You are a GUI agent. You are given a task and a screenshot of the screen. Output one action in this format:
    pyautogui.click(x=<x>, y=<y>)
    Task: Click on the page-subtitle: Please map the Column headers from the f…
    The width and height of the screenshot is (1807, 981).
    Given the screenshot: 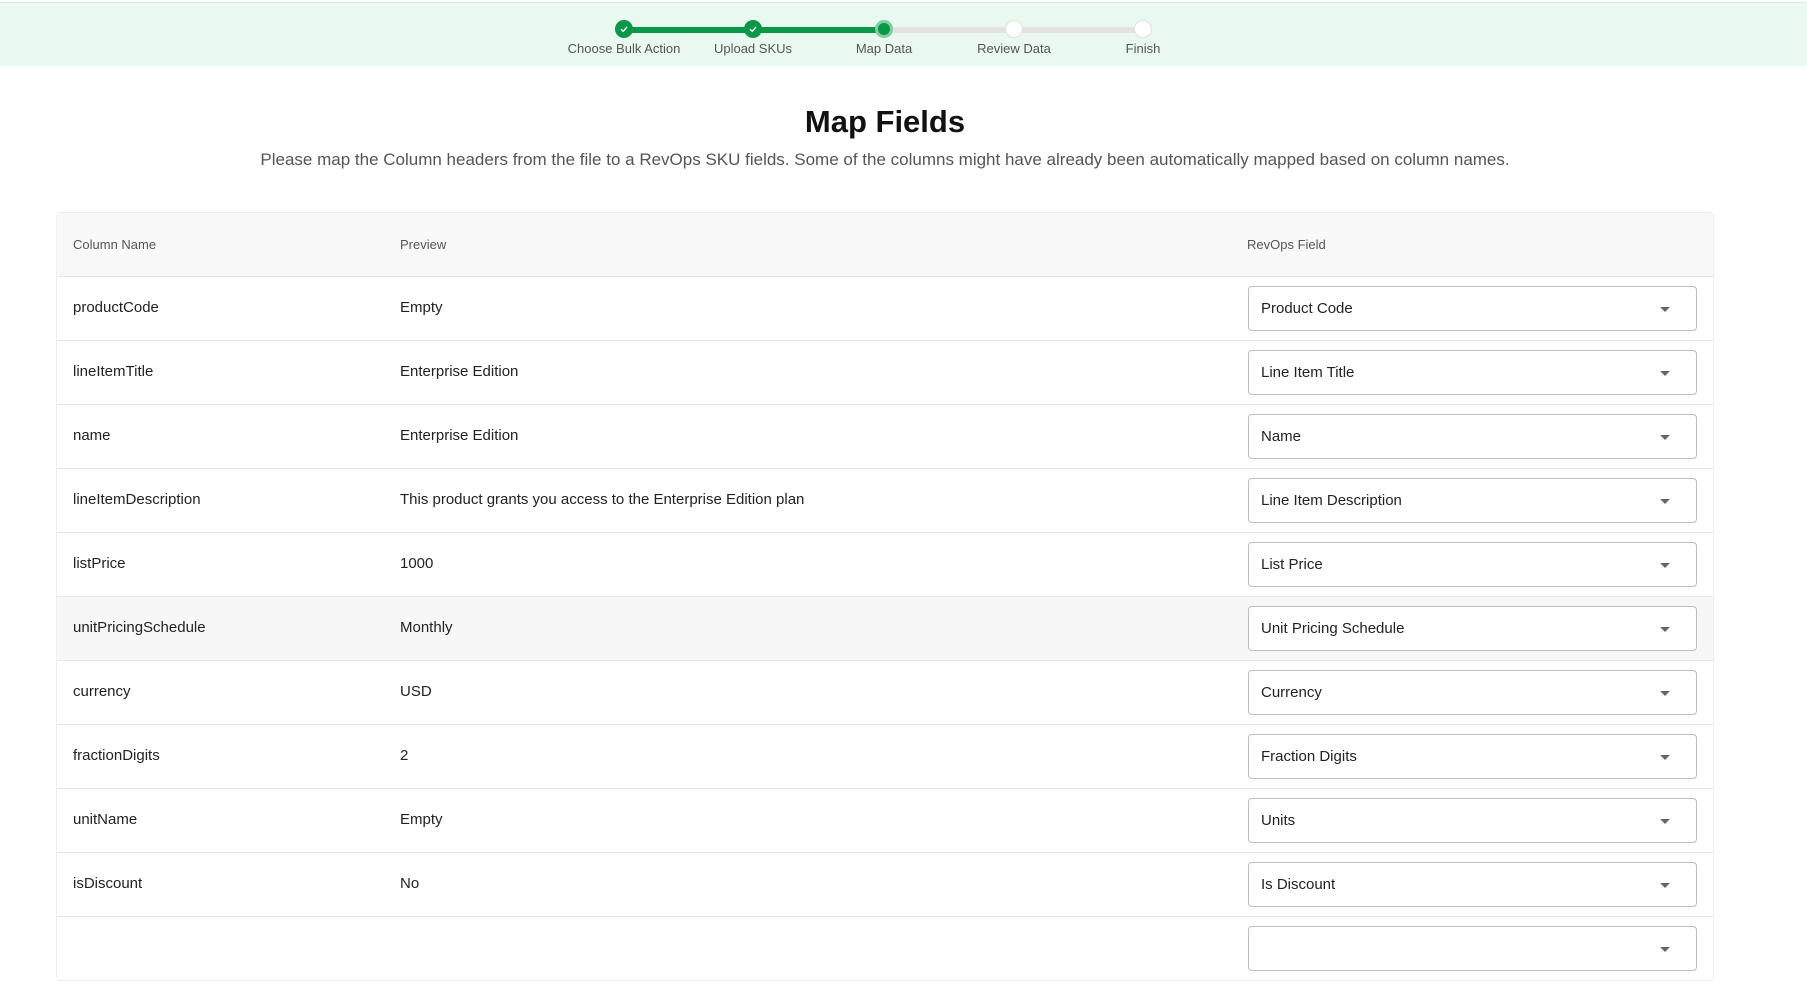 What is the action you would take?
    pyautogui.click(x=885, y=159)
    